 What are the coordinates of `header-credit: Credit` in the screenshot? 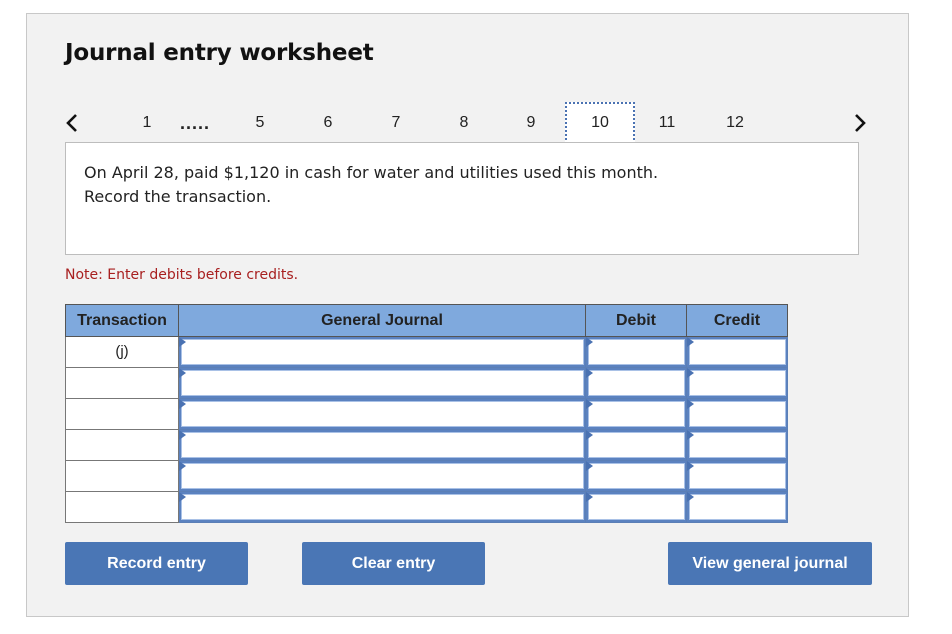 It's located at (737, 320).